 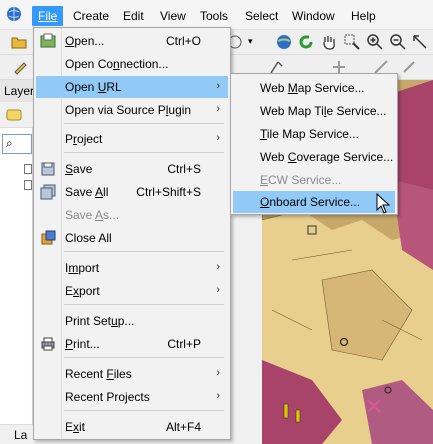 I want to click on open-folder-icon, so click(x=48, y=40).